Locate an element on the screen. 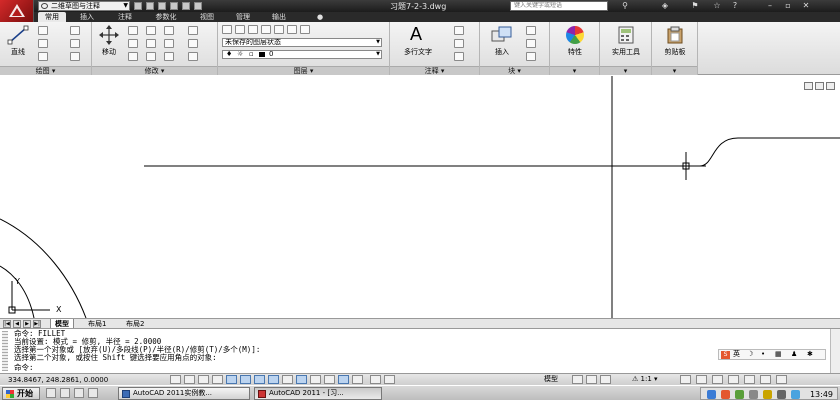 The image size is (840, 400). arc-icon is located at coordinates (43, 56).